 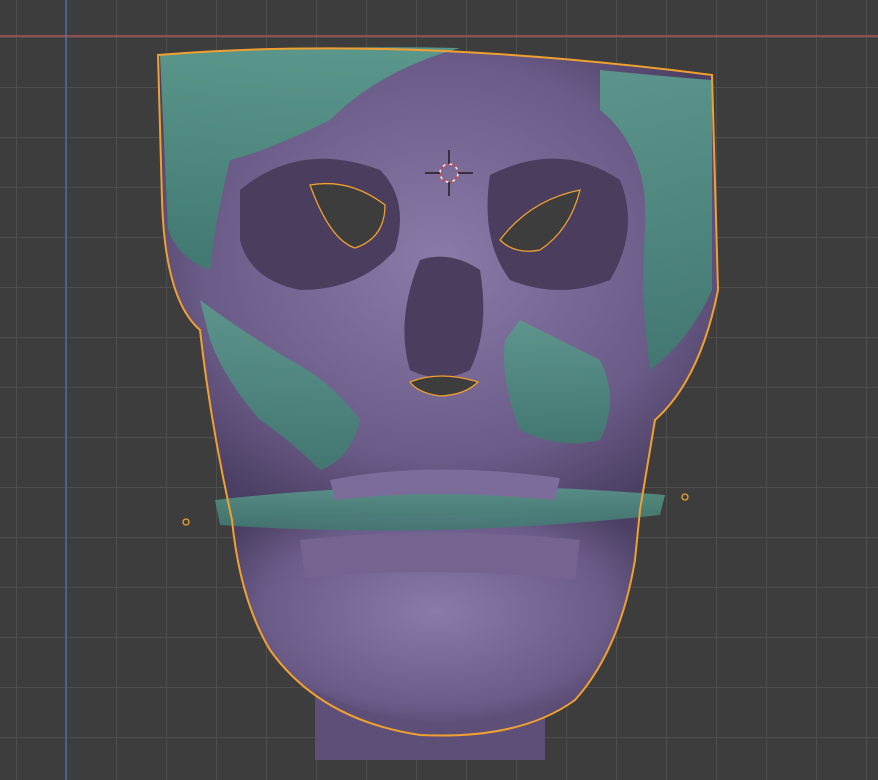 What do you see at coordinates (685, 497) in the screenshot?
I see `selection-speck-right` at bounding box center [685, 497].